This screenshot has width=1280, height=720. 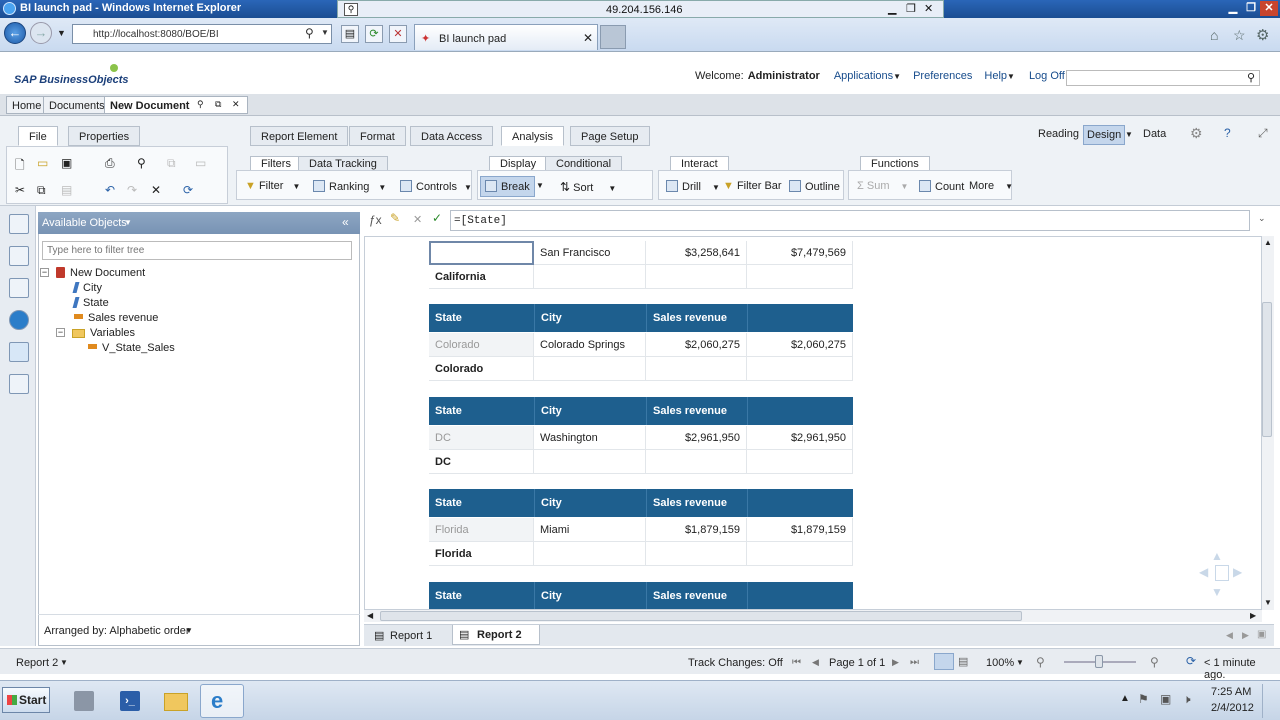 I want to click on network-icon: ▣, so click(x=1165, y=699).